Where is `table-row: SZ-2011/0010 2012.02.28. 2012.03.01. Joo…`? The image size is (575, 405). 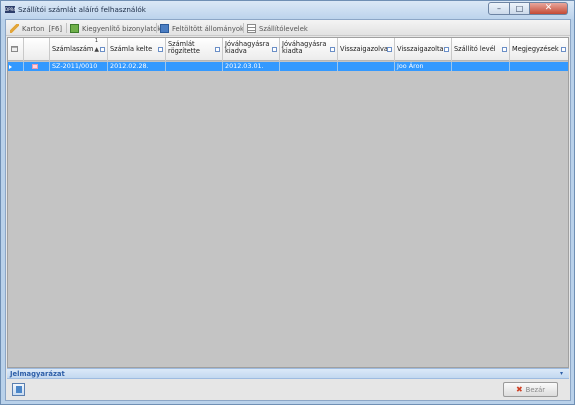 table-row: SZ-2011/0010 2012.02.28. 2012.03.01. Joo… is located at coordinates (288, 66).